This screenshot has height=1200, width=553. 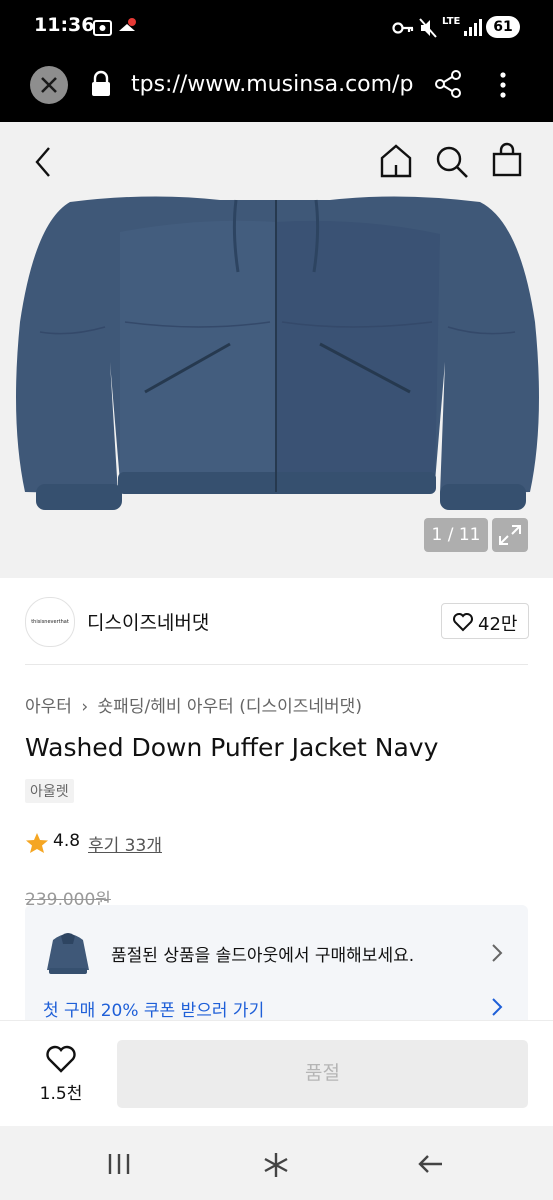 What do you see at coordinates (101, 83) in the screenshot?
I see `lock-icon` at bounding box center [101, 83].